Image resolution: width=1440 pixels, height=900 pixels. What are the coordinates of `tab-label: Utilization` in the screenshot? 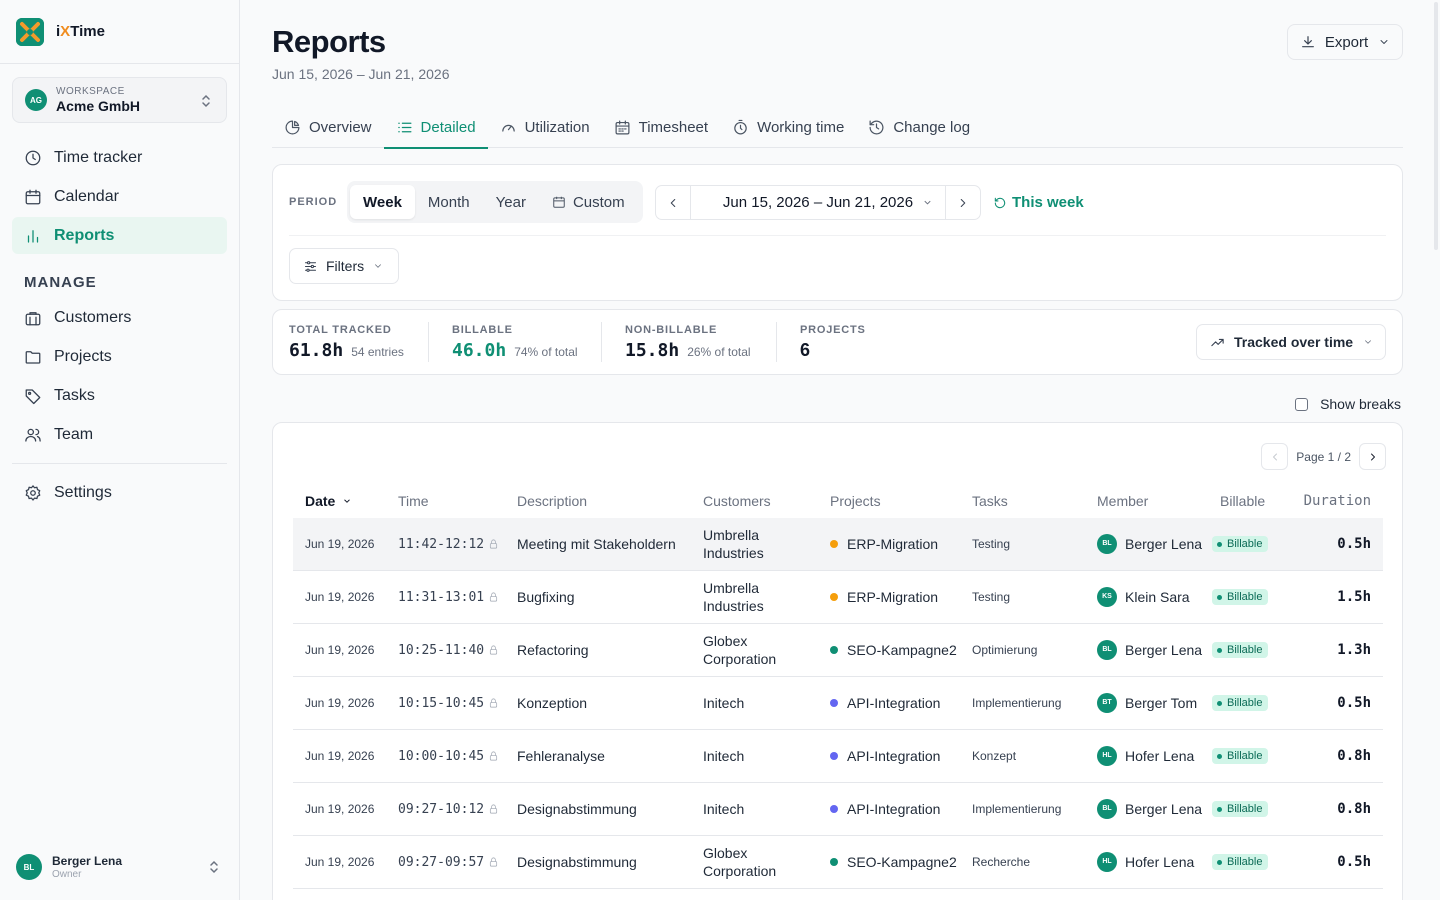 It's located at (557, 127).